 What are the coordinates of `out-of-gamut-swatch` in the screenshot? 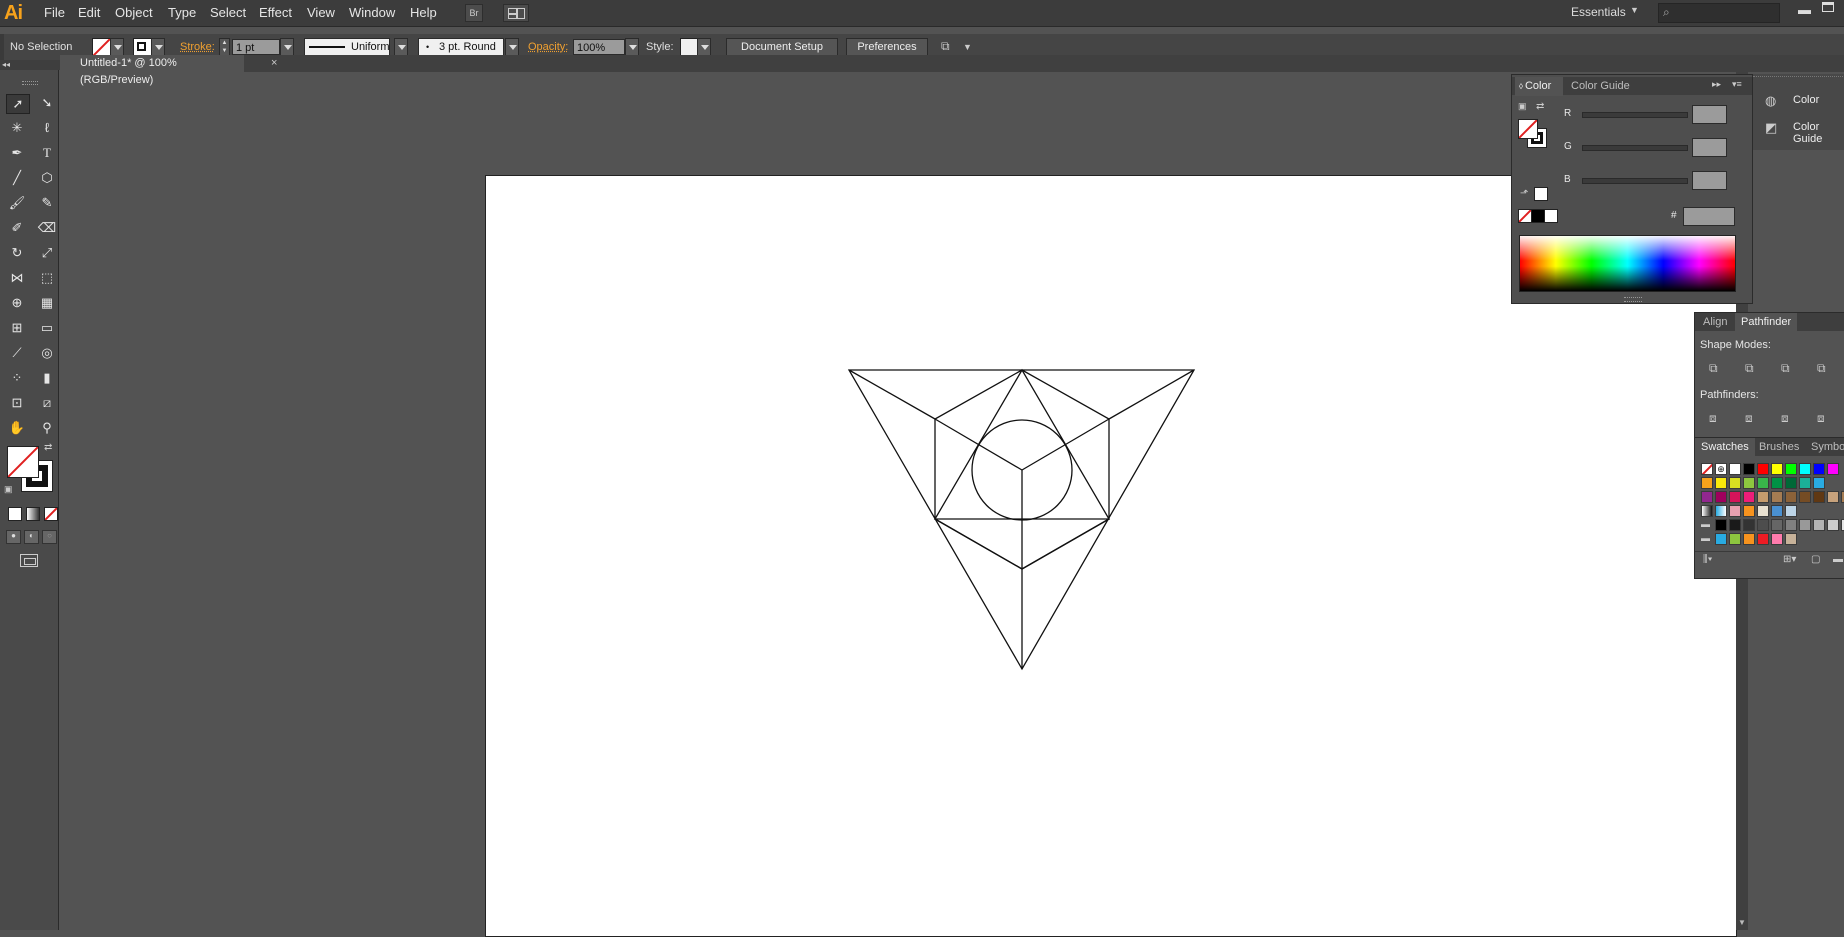 It's located at (1541, 194).